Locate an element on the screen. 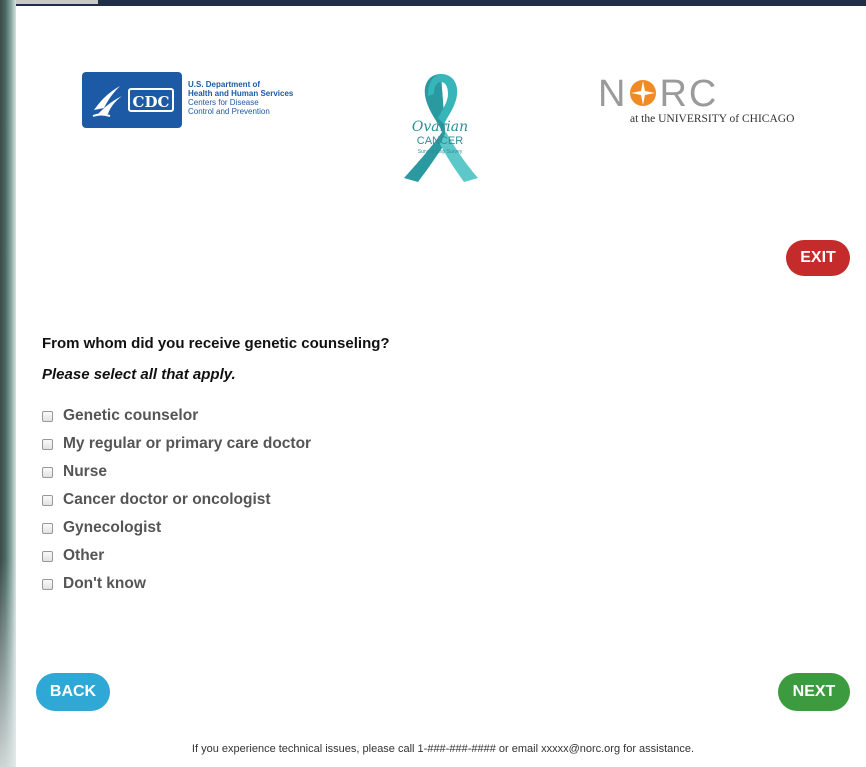 This screenshot has height=767, width=866. norc-university-tagline: at the UNIVERSITY of CHICAGO is located at coordinates (712, 119).